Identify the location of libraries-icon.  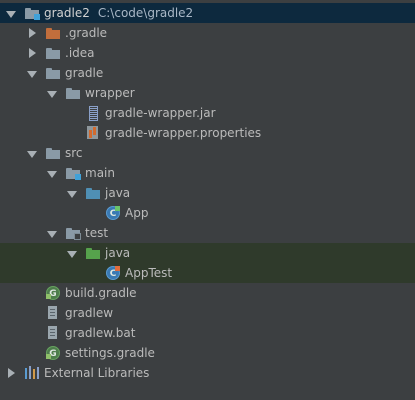
(32, 373).